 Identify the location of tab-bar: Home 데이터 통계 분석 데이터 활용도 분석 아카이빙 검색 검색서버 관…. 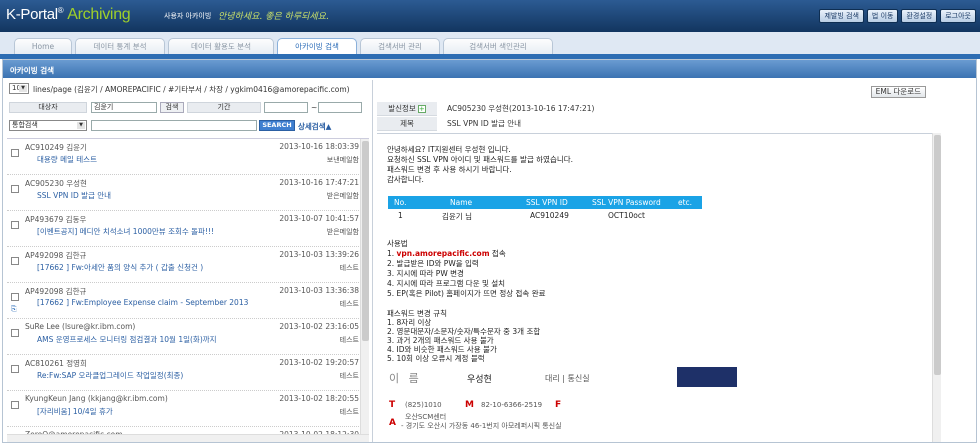
(490, 43).